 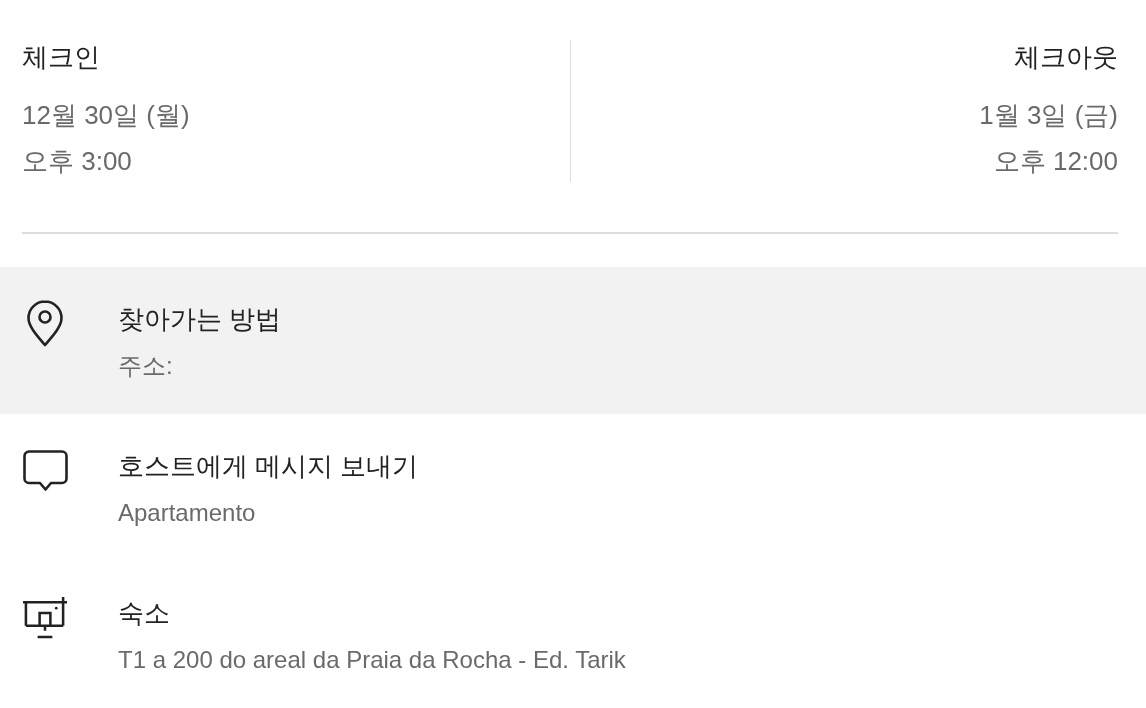 I want to click on location-pin-icon, so click(x=45, y=323).